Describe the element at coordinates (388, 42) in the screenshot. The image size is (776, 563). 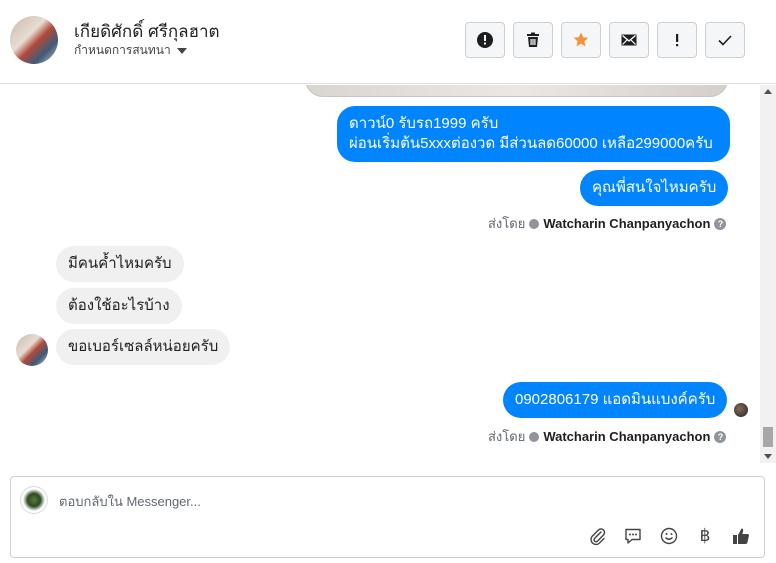
I see `conversation-header: เกียดิศักดิ์ ศรีกุลฮาต กำหนดการสนทนา` at that location.